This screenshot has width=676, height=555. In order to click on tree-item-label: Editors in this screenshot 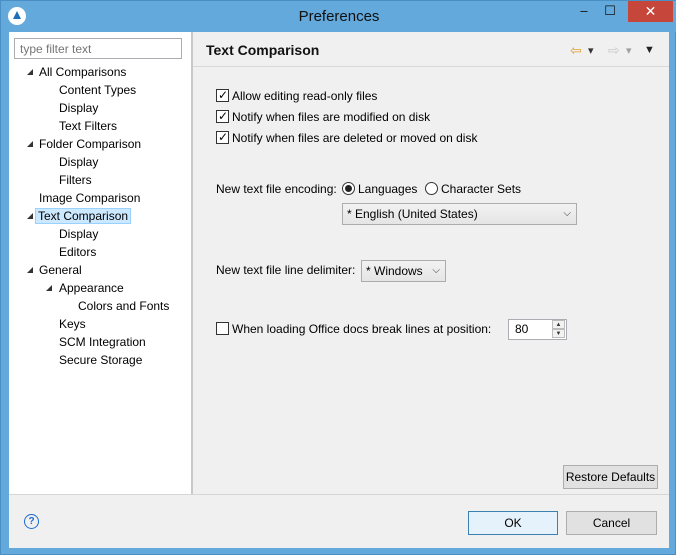, I will do `click(78, 252)`.